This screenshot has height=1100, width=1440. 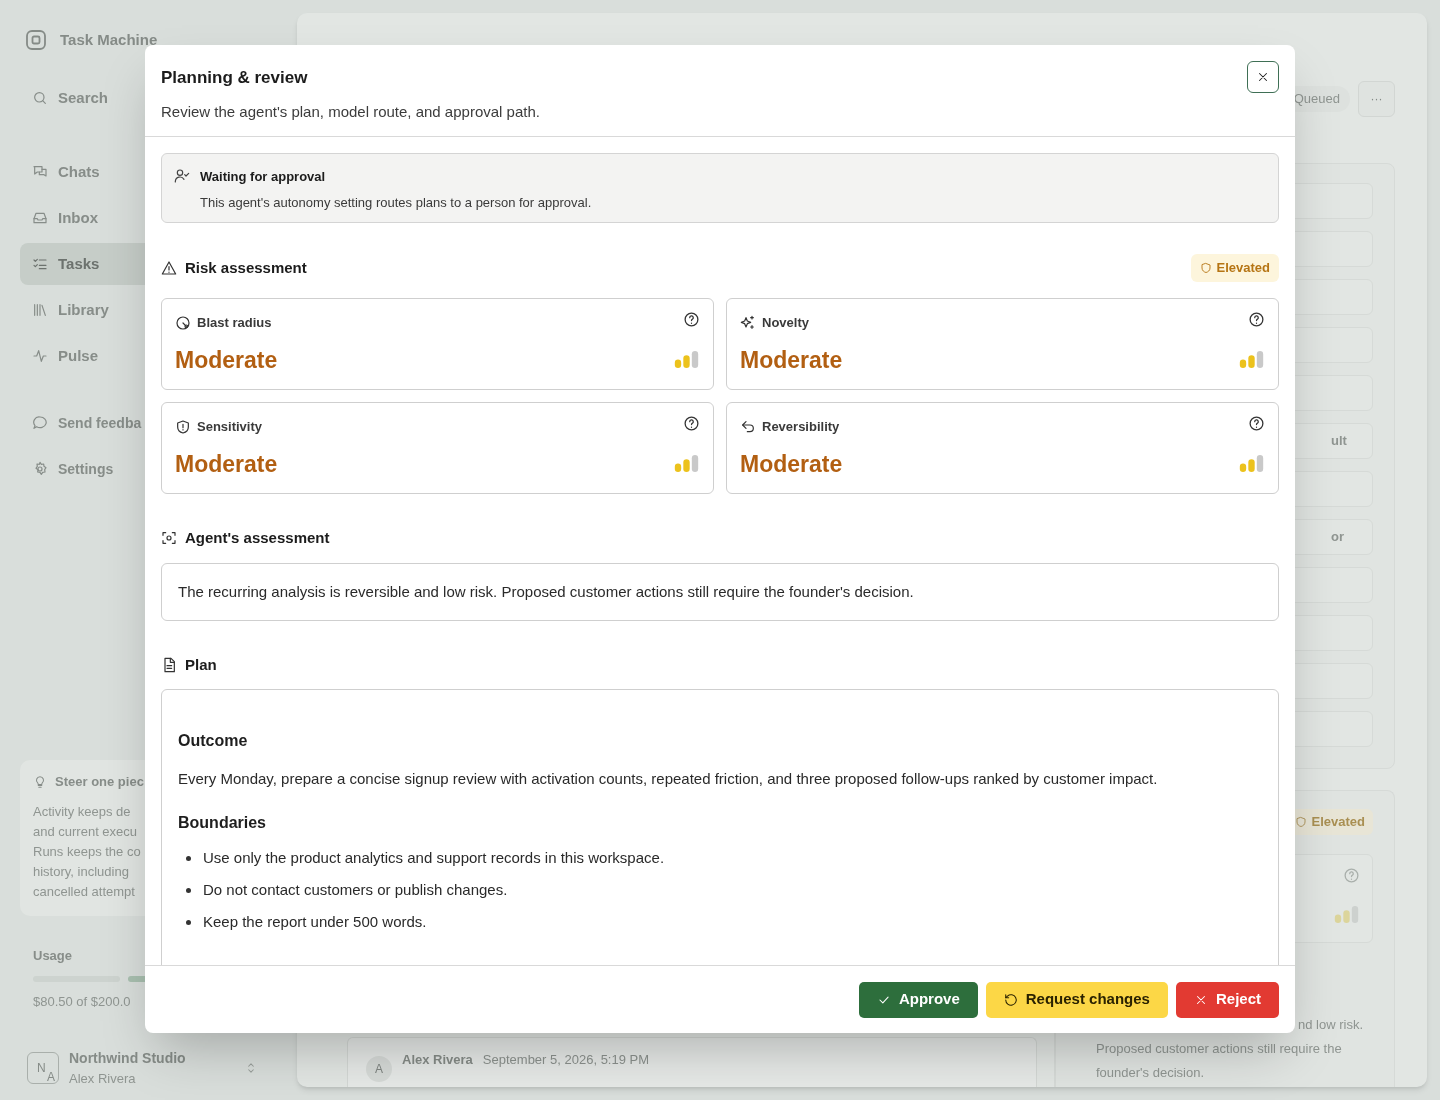 What do you see at coordinates (315, 922) in the screenshot?
I see `plan-item: Keep the report under 500 words.` at bounding box center [315, 922].